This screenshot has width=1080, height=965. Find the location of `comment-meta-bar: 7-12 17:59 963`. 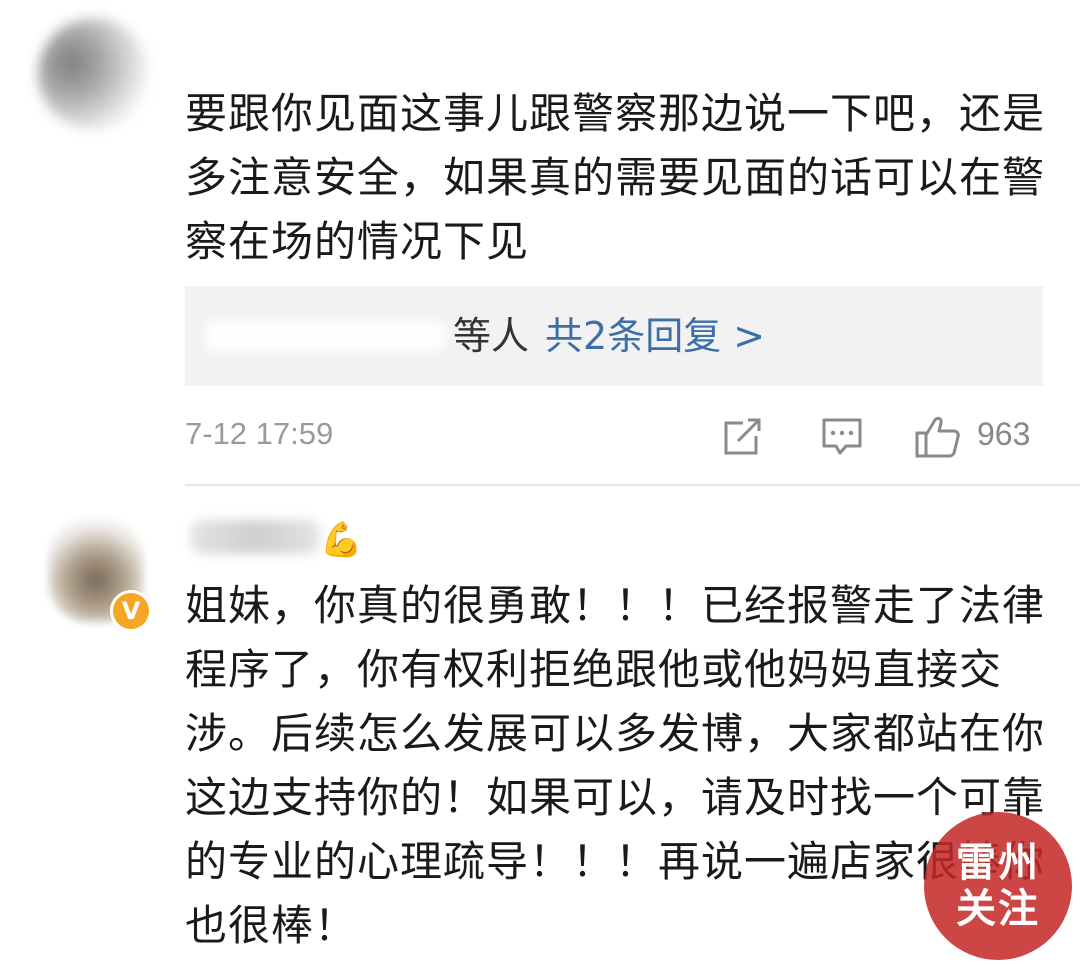

comment-meta-bar: 7-12 17:59 963 is located at coordinates (614, 436).